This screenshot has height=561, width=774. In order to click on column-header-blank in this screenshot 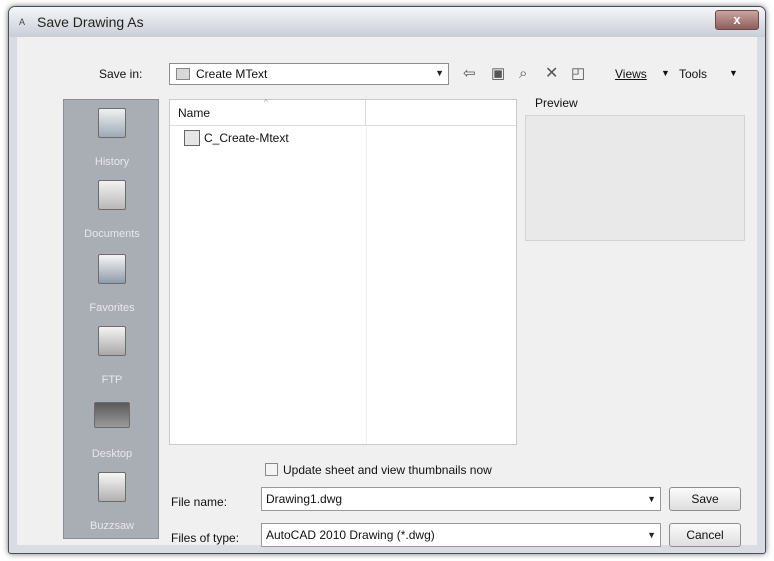, I will do `click(441, 113)`.